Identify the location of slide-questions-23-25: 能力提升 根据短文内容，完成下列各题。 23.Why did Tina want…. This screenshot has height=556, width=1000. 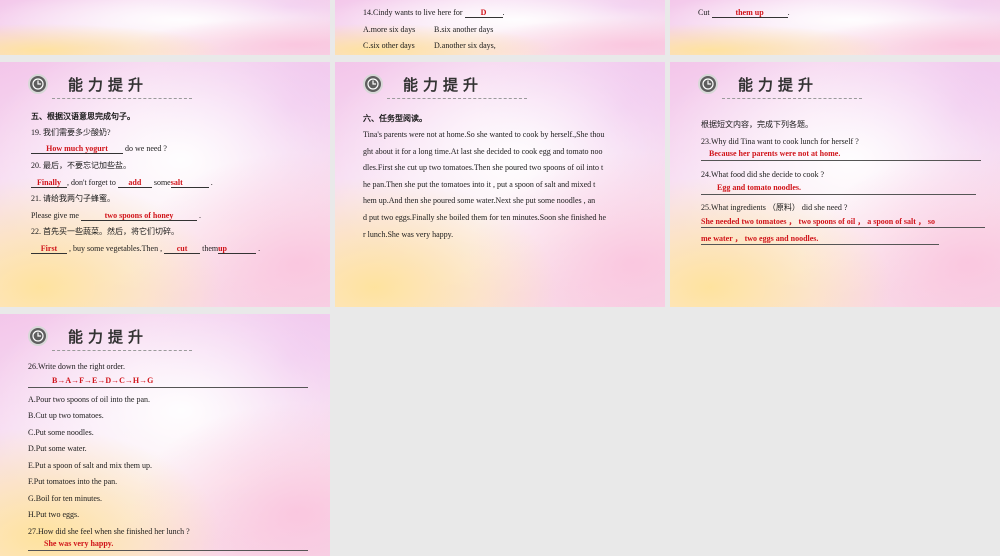
(835, 184).